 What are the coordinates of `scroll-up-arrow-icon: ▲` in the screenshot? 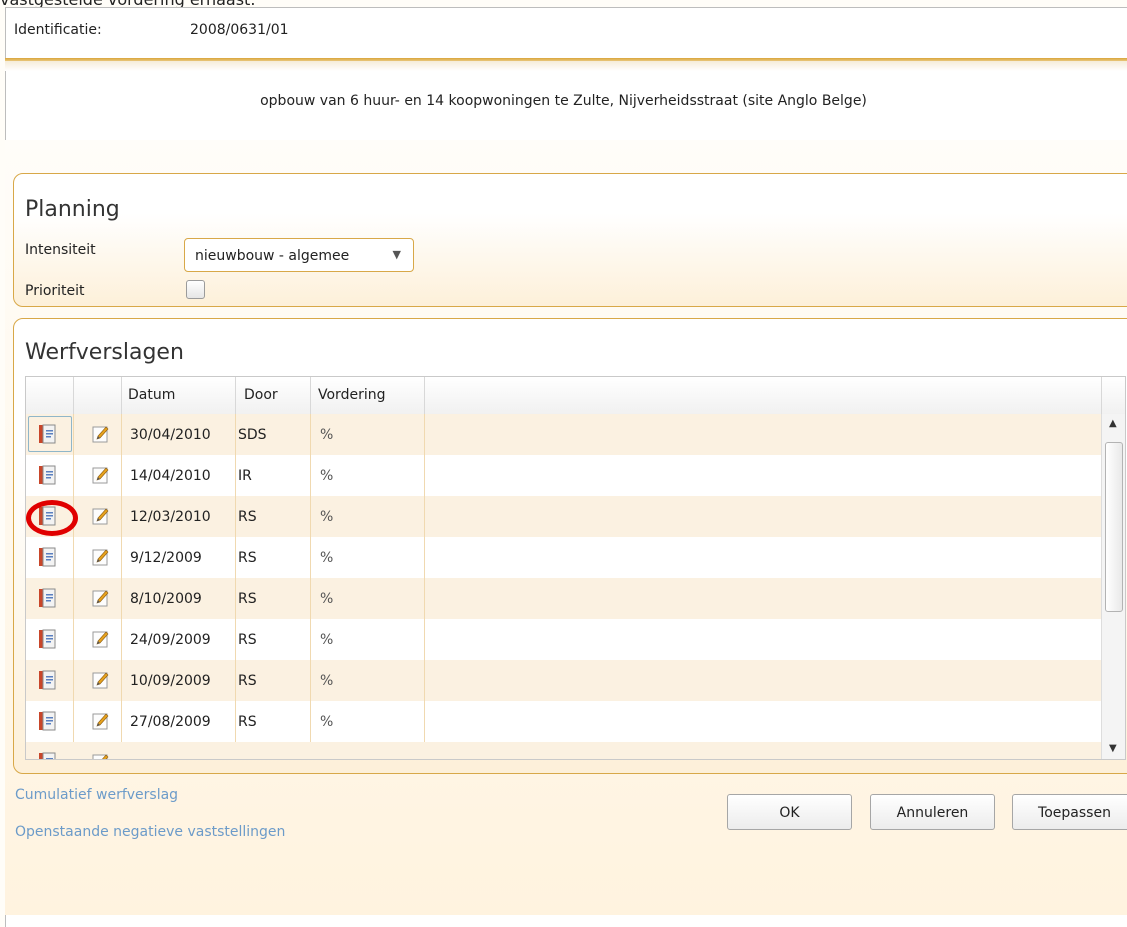 It's located at (1113, 423).